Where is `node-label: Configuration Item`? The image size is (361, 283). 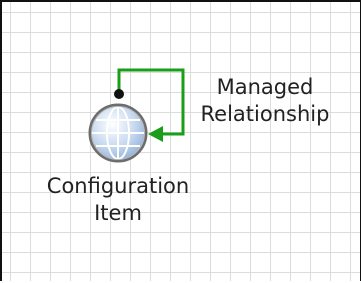
node-label: Configuration Item is located at coordinates (118, 199).